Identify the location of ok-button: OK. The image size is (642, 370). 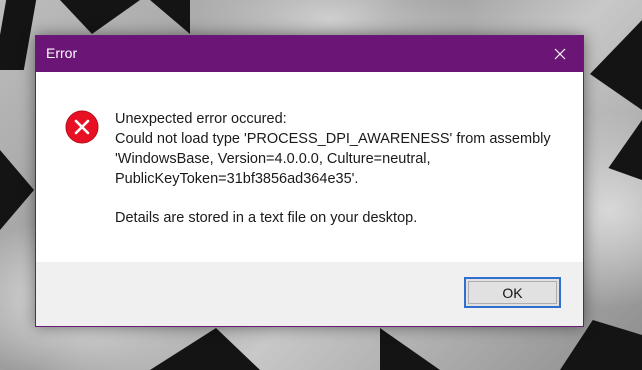
(512, 292).